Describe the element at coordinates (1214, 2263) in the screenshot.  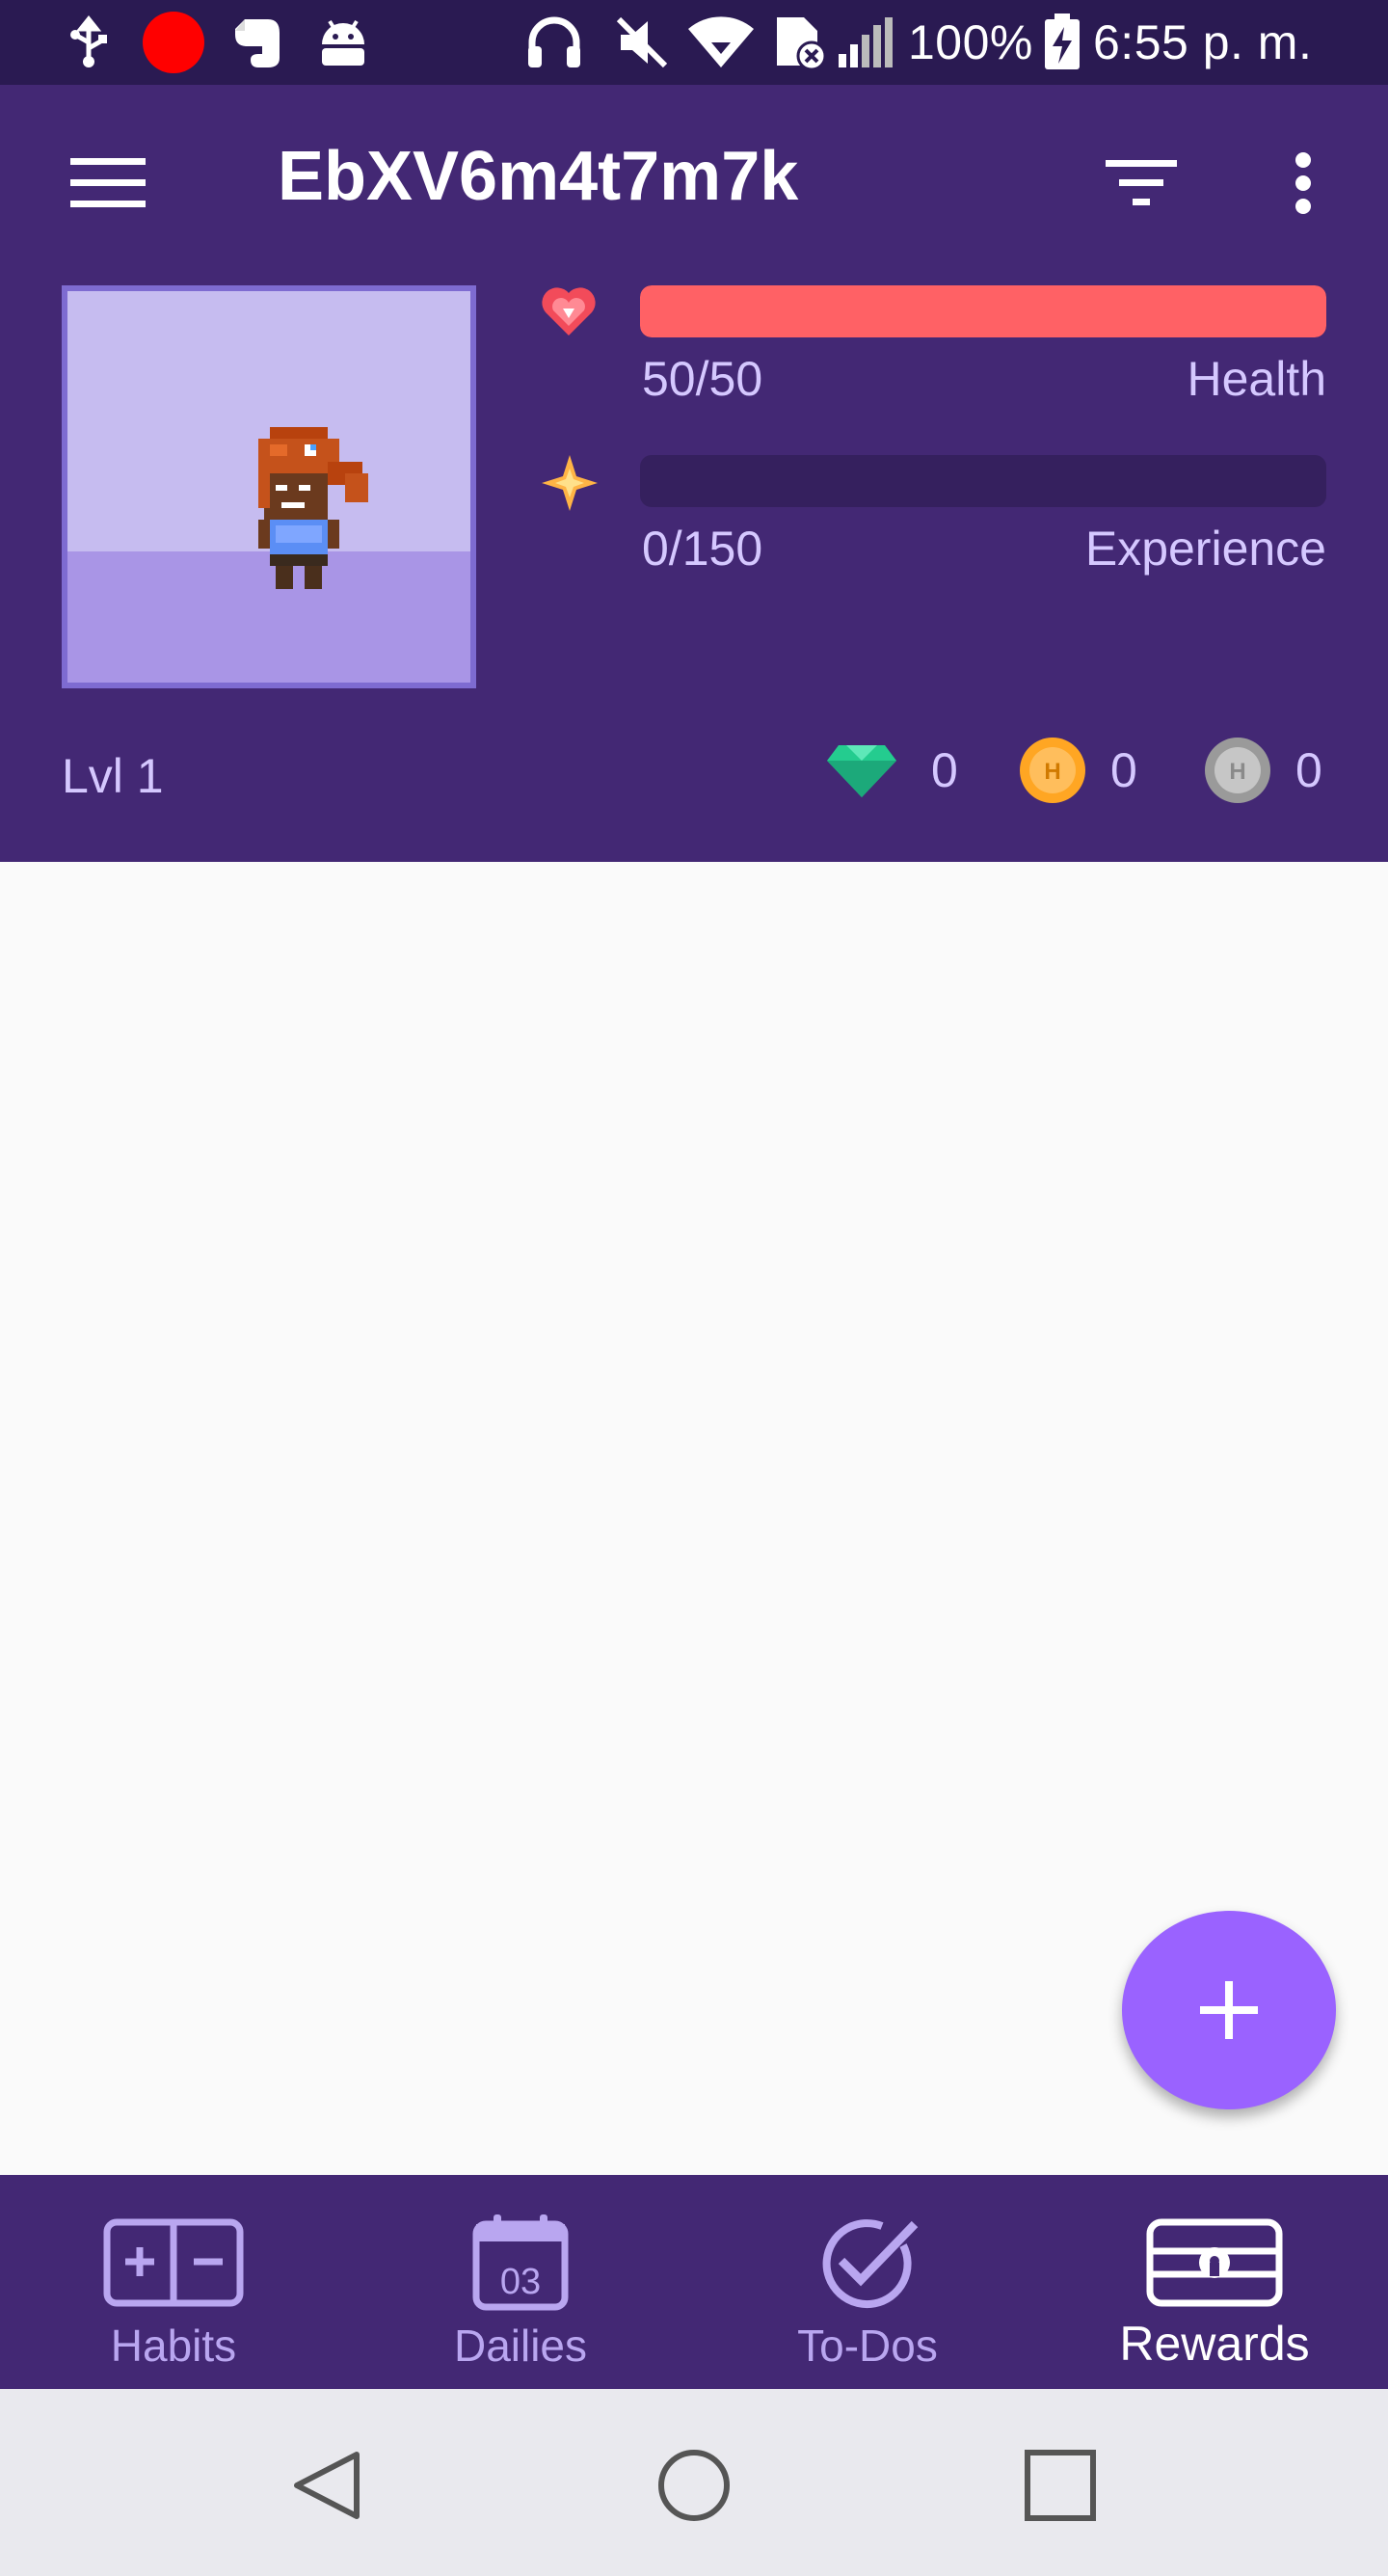
I see `treasure-chest-icon` at that location.